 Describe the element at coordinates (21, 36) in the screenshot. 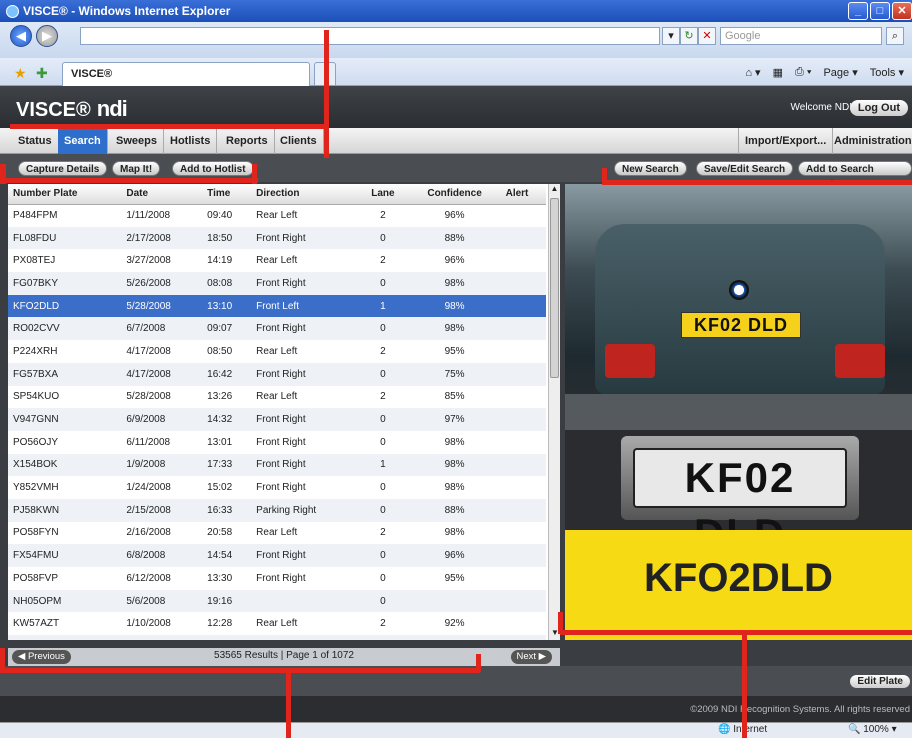

I see `back-button: ◀` at that location.